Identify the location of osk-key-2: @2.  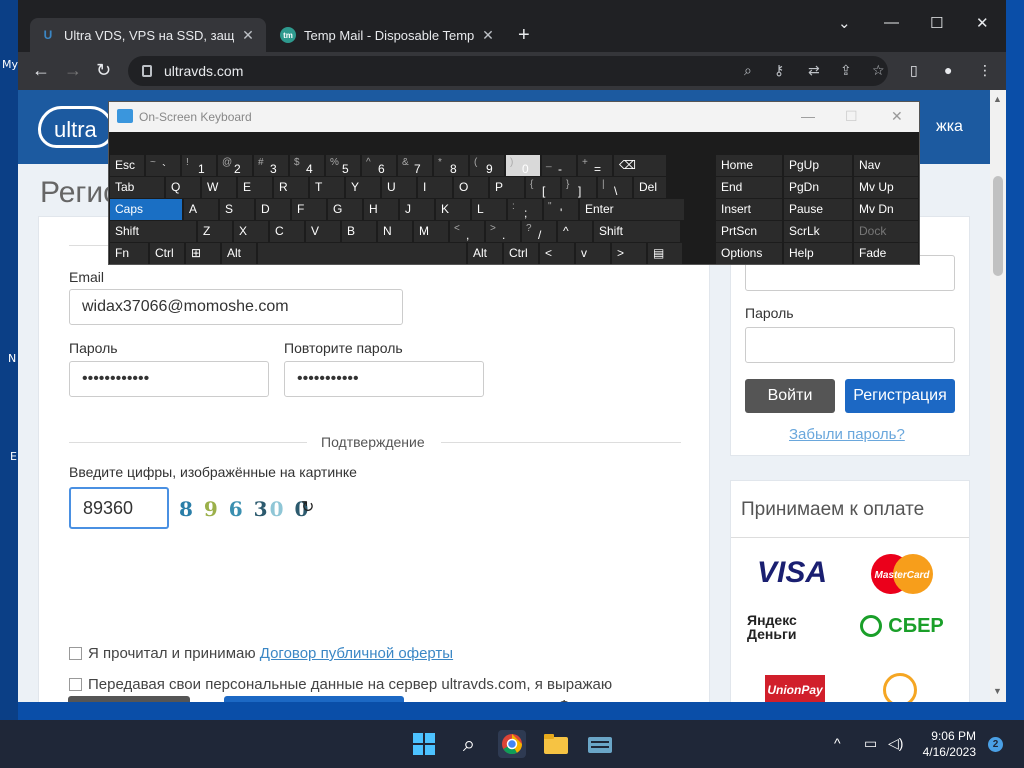
(235, 165).